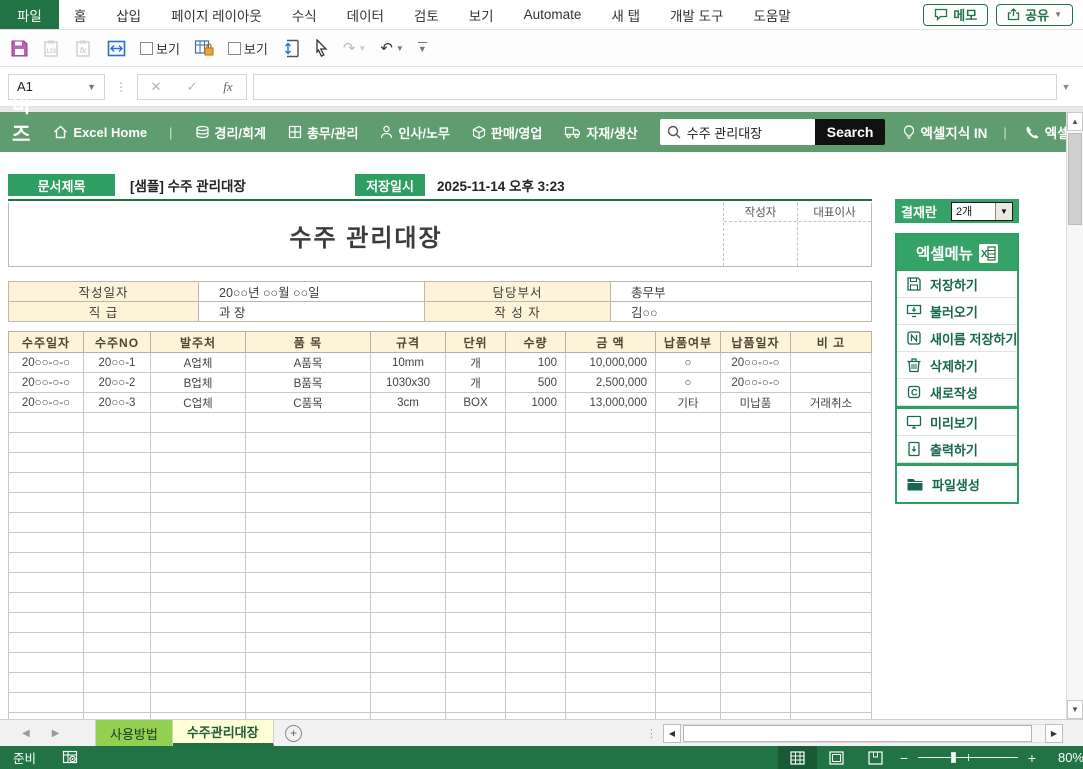  Describe the element at coordinates (771, 14) in the screenshot. I see `ribbon-tab: 도움말` at that location.